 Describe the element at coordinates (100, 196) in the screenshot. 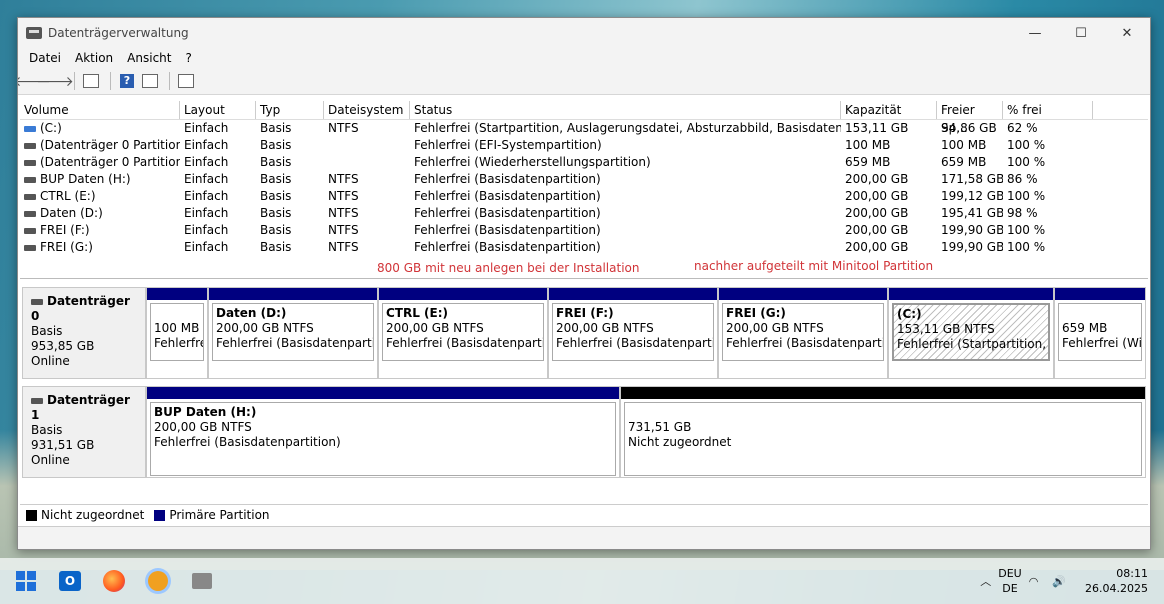

I see `cell-volume: CTRL (E:)` at that location.